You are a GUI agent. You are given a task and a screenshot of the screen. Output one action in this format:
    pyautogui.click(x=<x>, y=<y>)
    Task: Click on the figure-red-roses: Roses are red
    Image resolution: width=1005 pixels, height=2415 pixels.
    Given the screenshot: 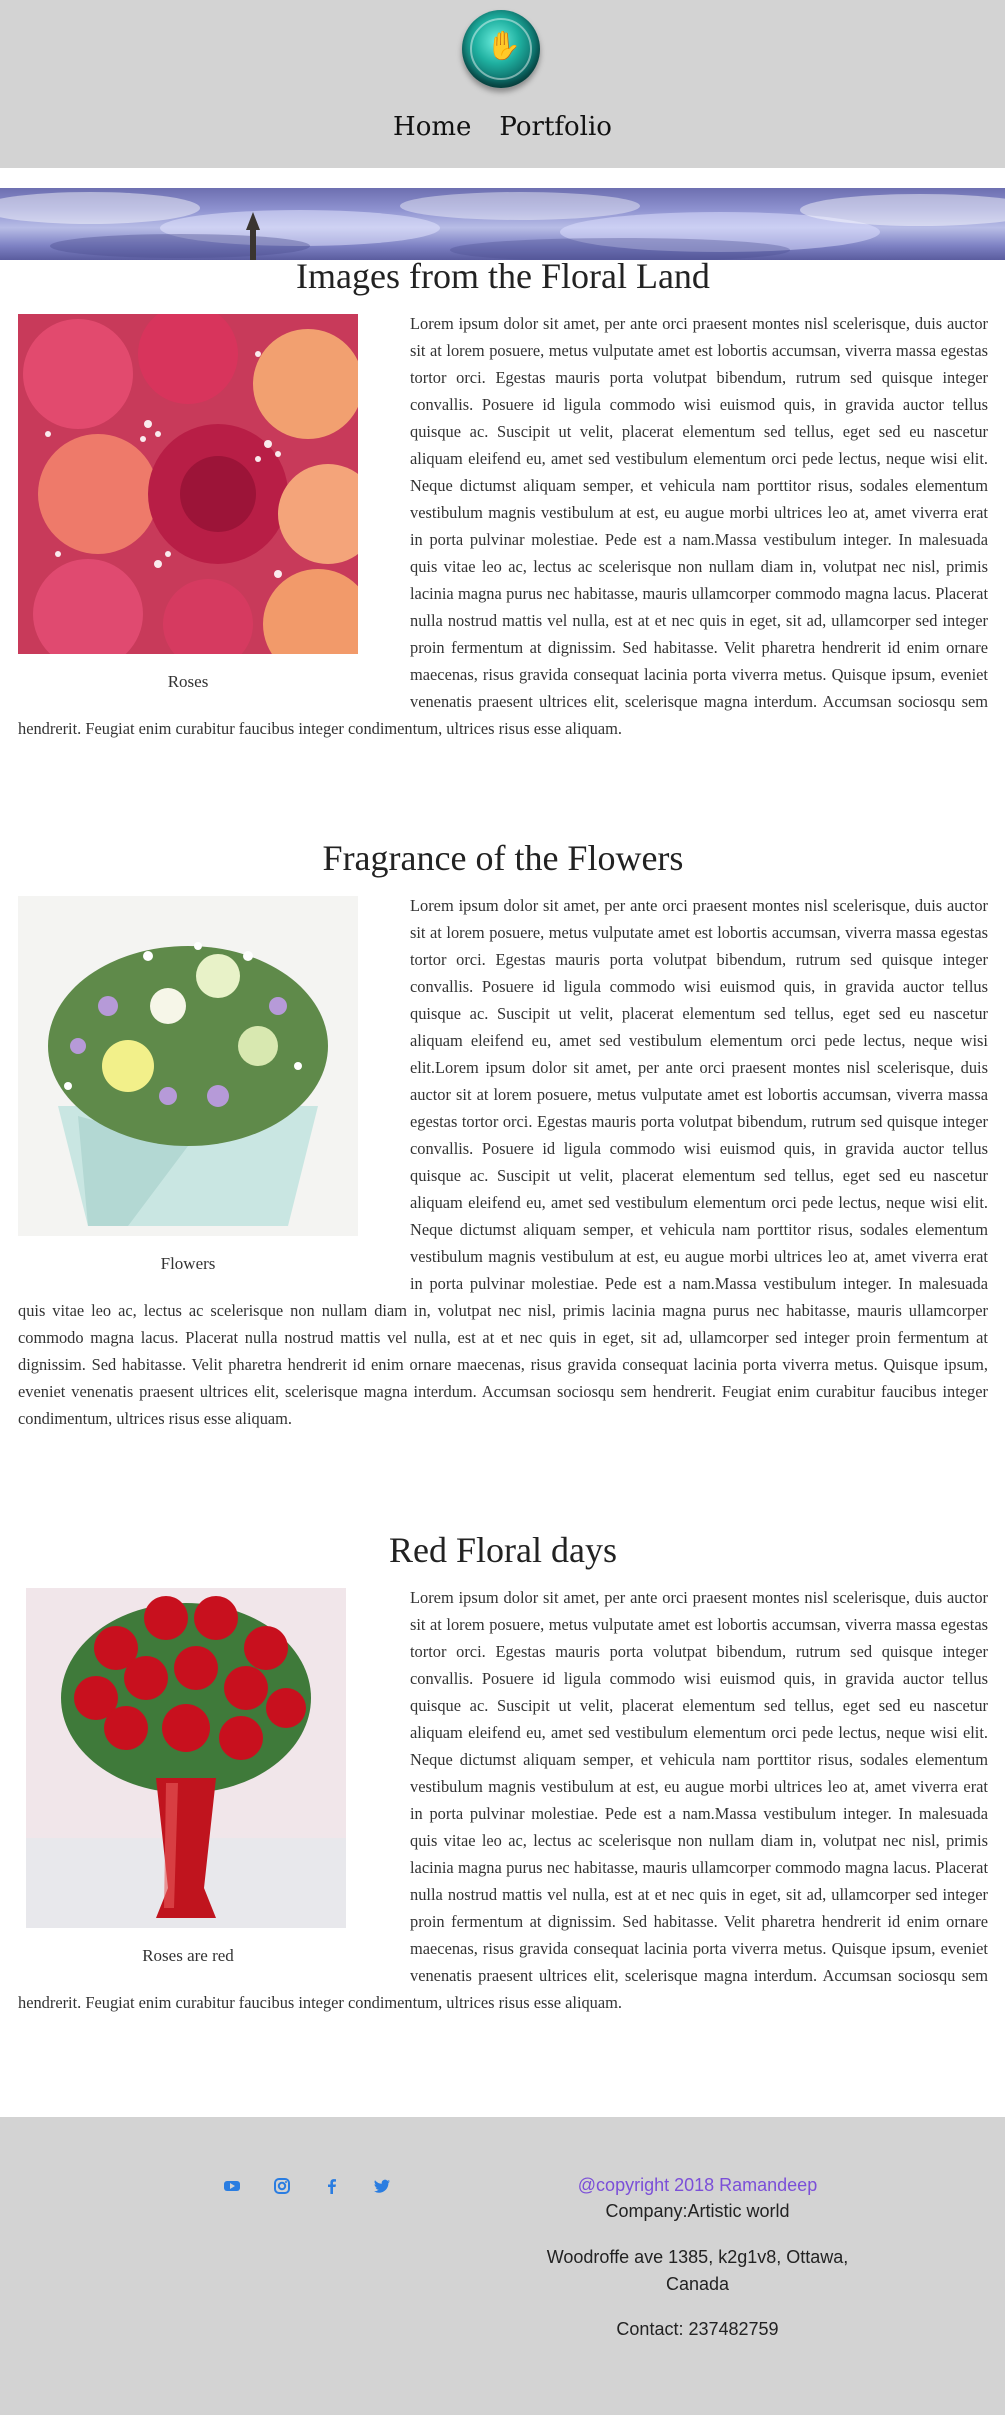 What is the action you would take?
    pyautogui.click(x=188, y=1781)
    